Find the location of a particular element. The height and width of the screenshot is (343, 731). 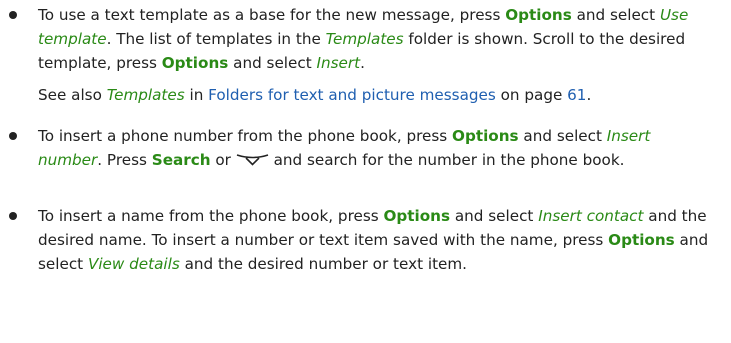

key-search: Search is located at coordinates (181, 160).